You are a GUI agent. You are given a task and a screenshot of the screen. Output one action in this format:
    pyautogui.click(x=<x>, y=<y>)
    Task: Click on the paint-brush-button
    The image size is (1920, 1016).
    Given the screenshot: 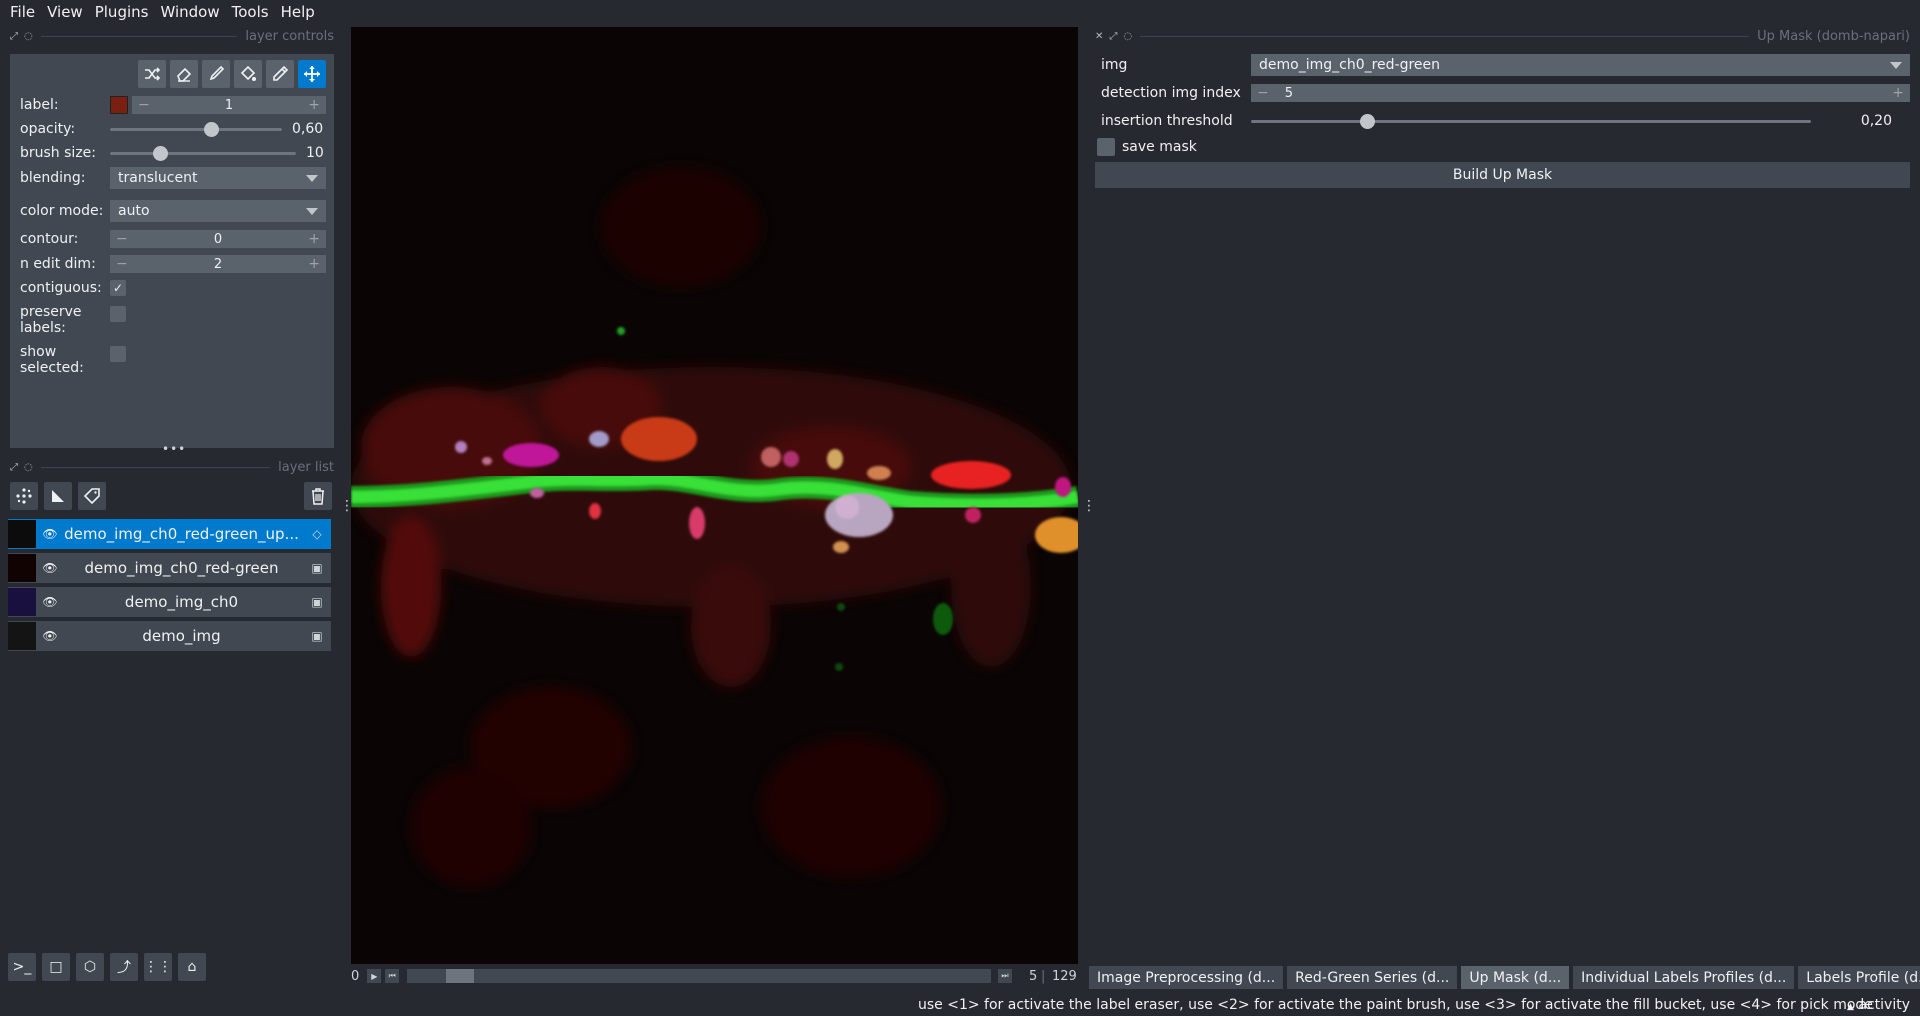 What is the action you would take?
    pyautogui.click(x=216, y=74)
    